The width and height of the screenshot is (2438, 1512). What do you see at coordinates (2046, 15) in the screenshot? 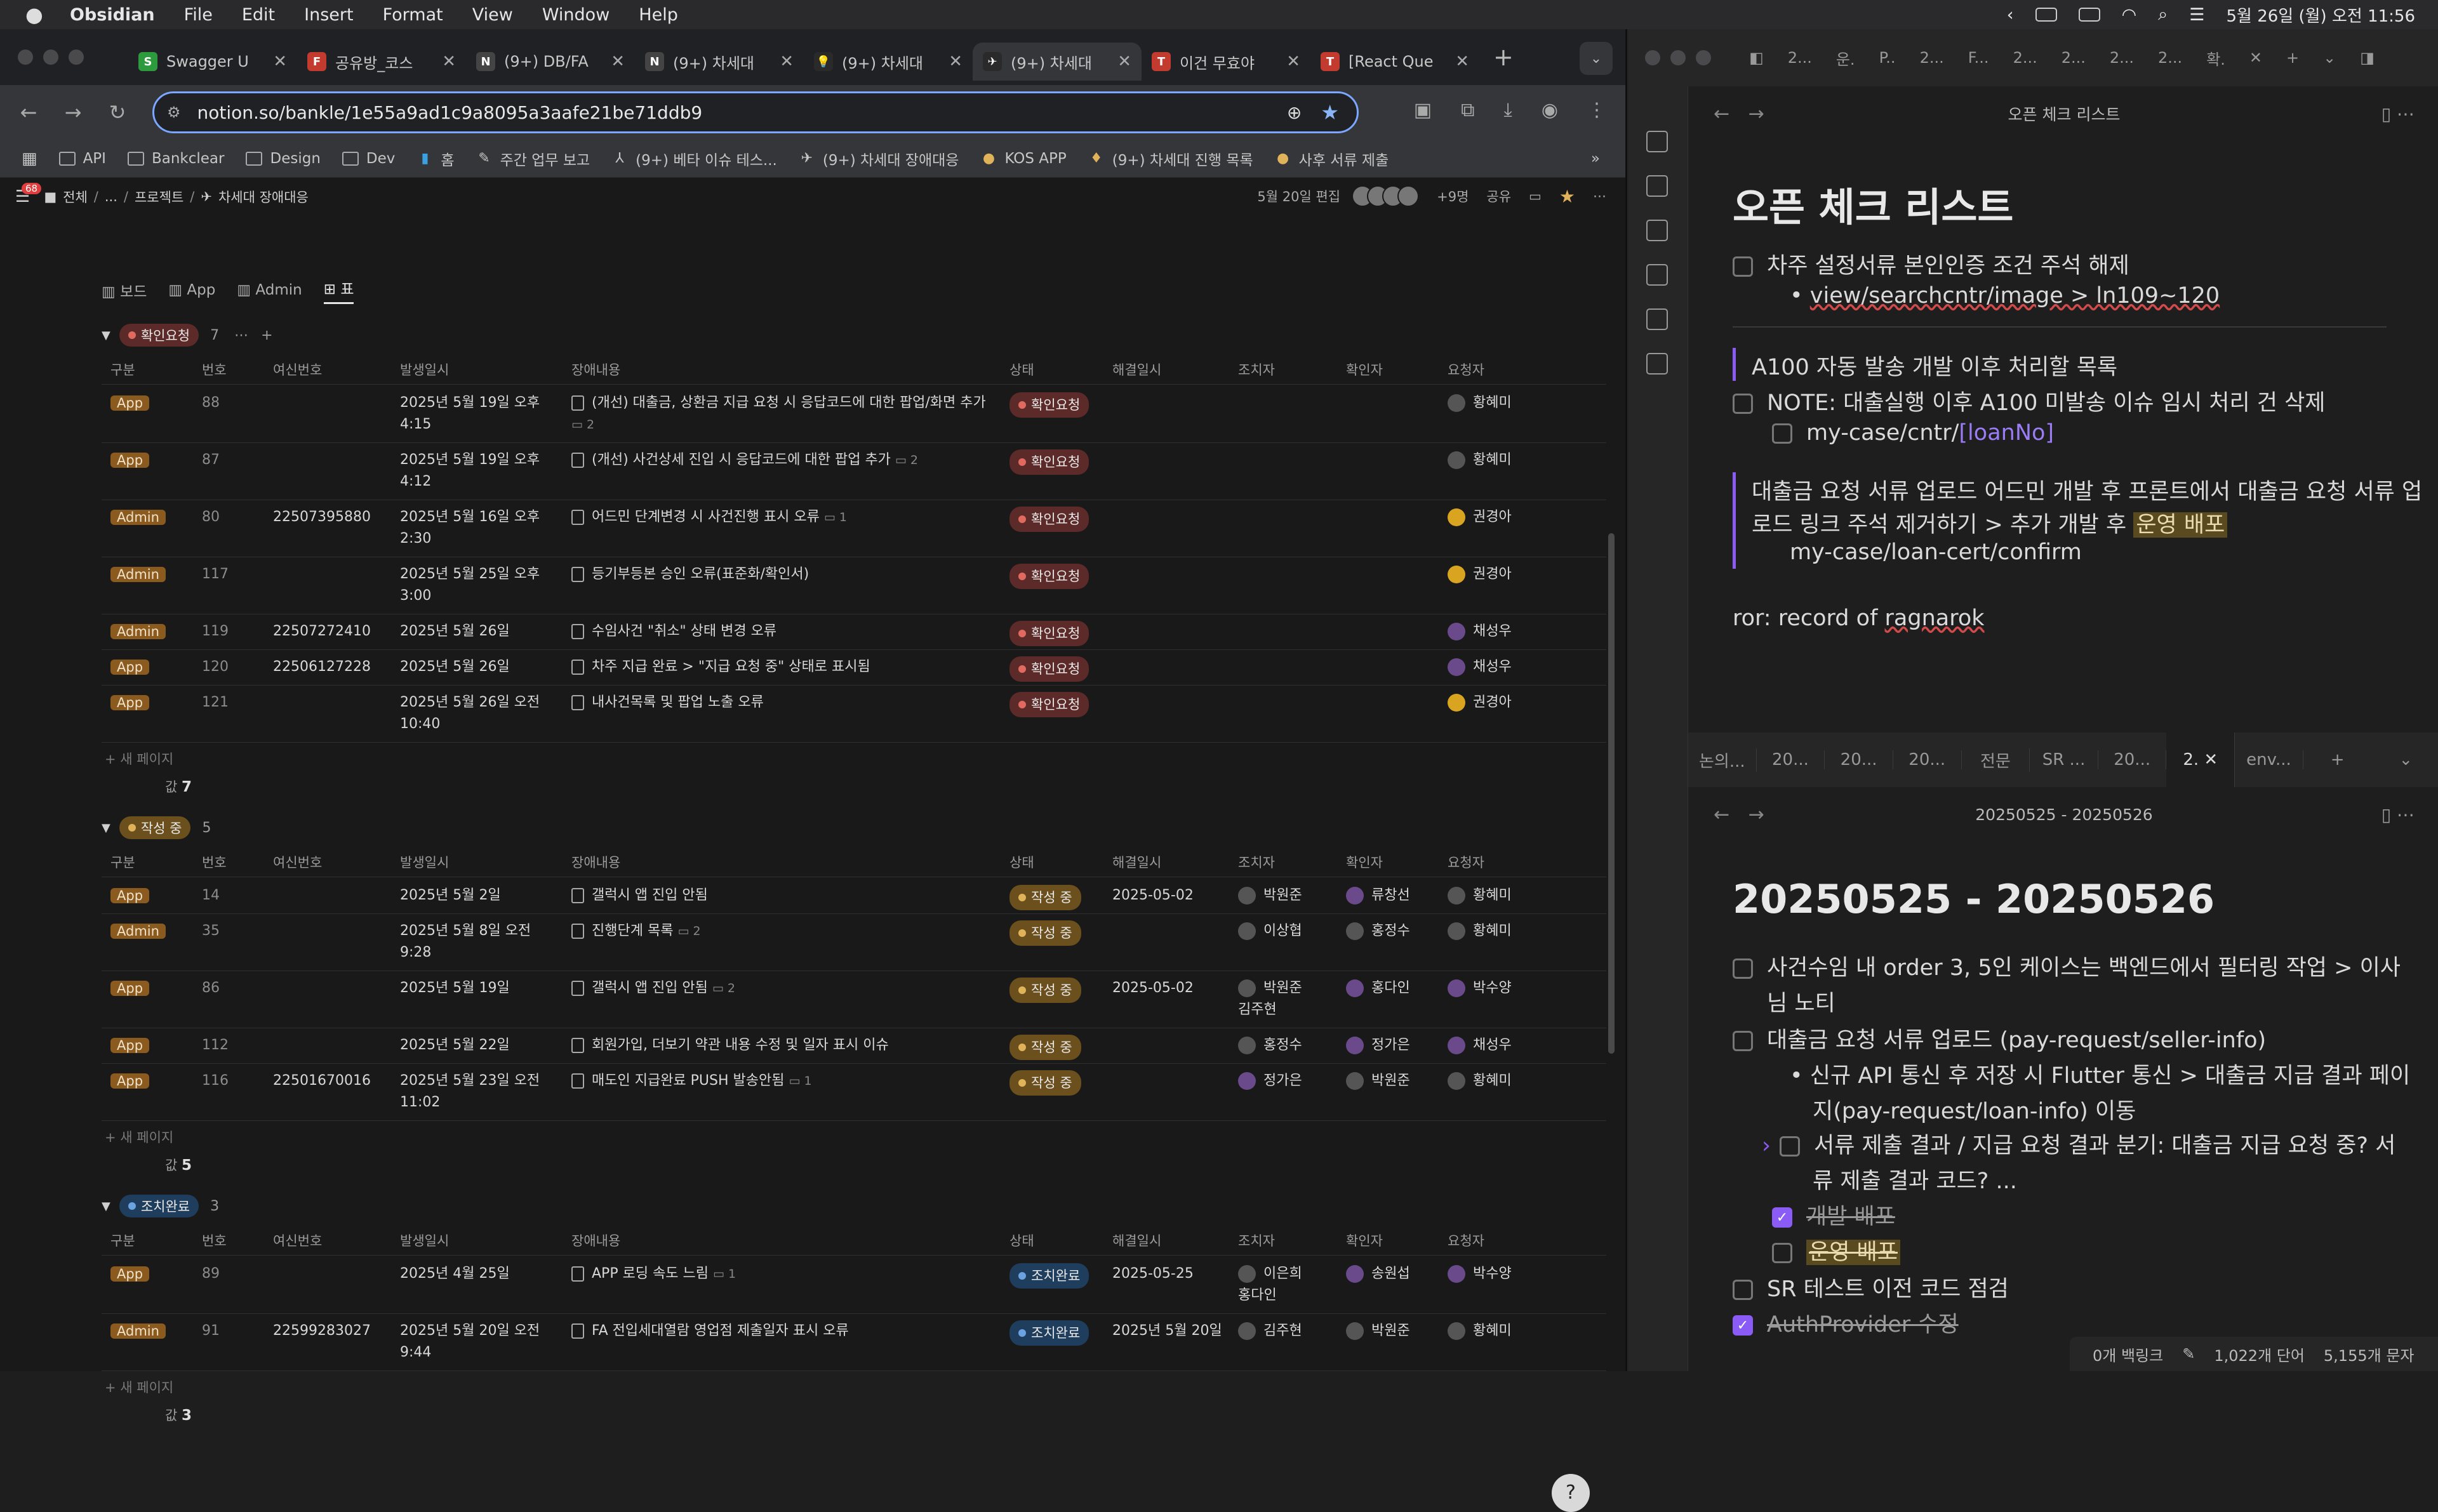
I see `battery-icon` at bounding box center [2046, 15].